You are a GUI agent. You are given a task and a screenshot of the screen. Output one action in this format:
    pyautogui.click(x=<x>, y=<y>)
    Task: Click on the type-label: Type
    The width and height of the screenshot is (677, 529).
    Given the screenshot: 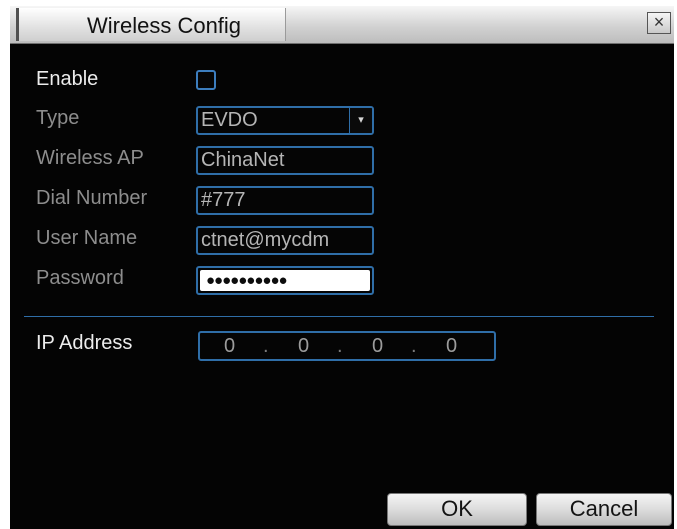 What is the action you would take?
    pyautogui.click(x=58, y=118)
    